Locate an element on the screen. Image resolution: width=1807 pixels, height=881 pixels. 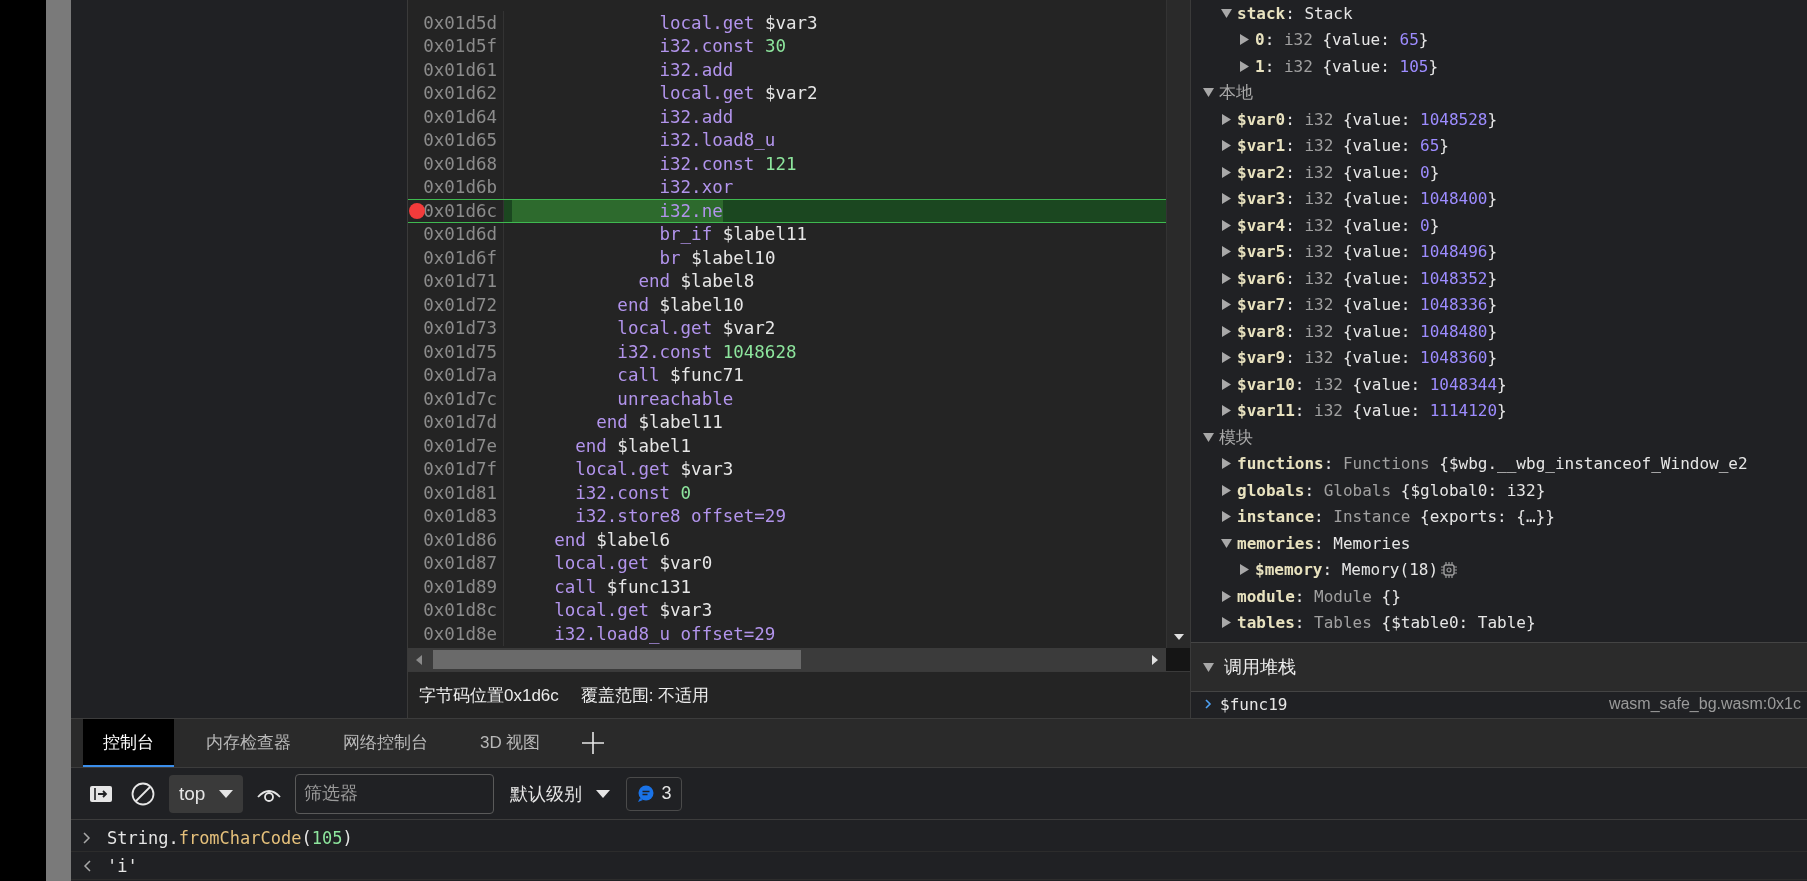
scope-property: functions: Functions {$wbg.__wbg_instanceof_Window_e2 is located at coordinates (1492, 464).